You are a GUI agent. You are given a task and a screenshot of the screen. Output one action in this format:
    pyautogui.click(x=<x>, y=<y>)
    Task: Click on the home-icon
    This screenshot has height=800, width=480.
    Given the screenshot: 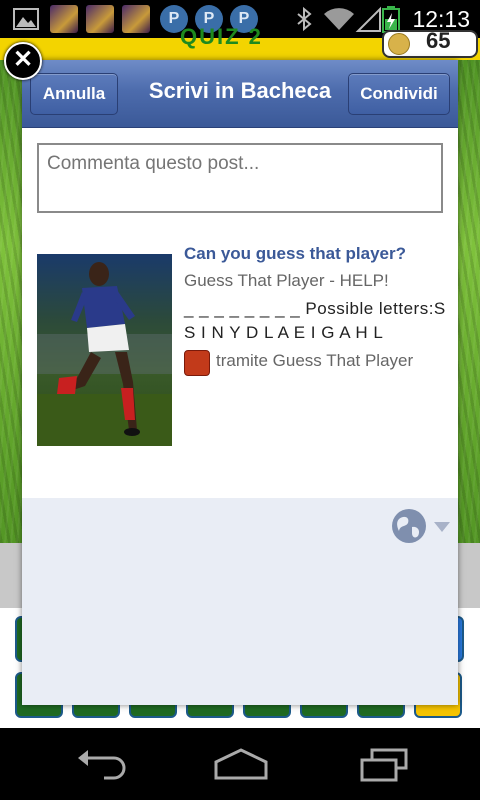 What is the action you would take?
    pyautogui.click(x=241, y=765)
    